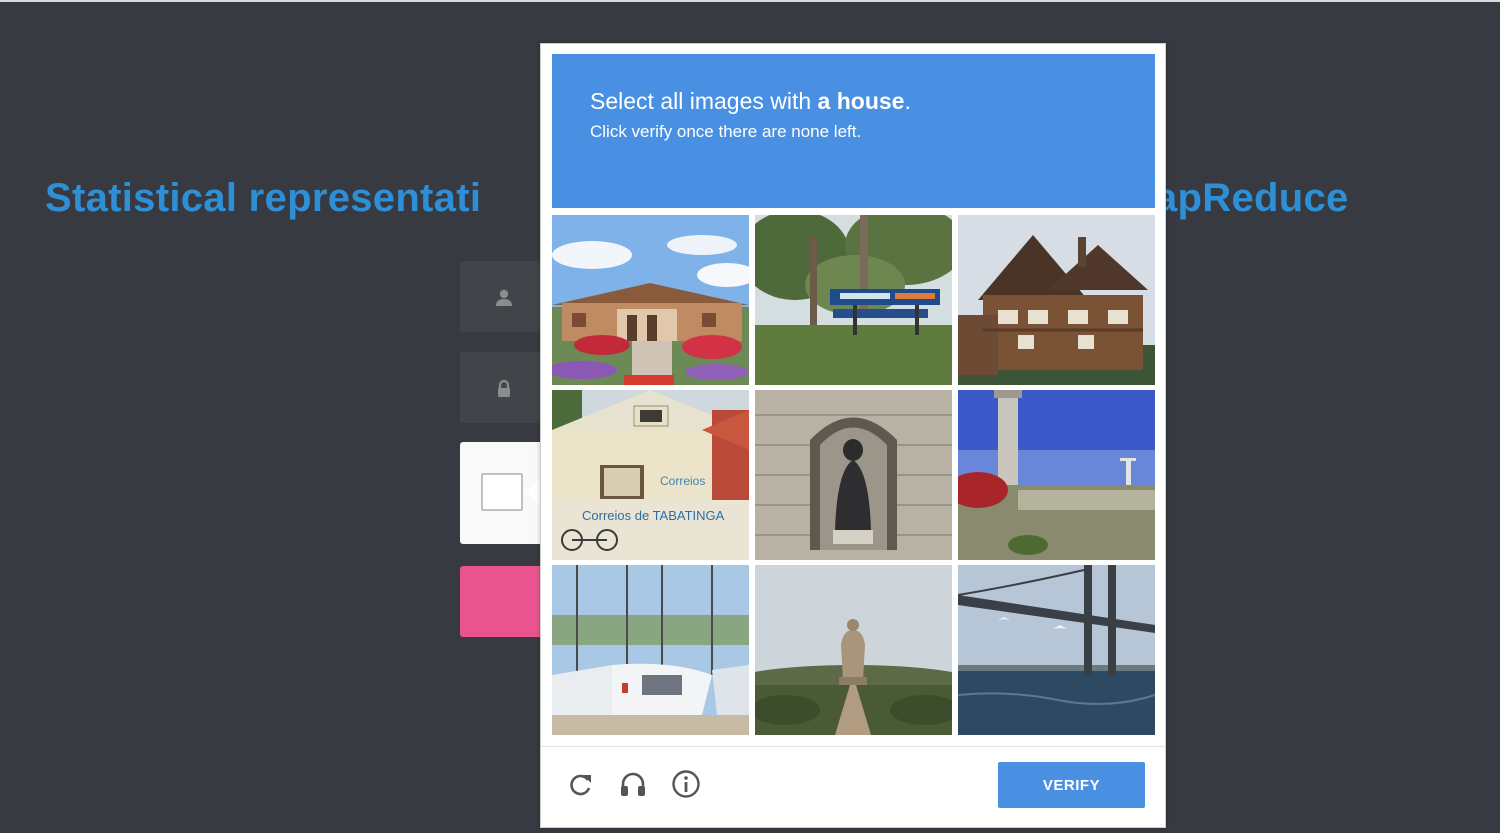 The width and height of the screenshot is (1500, 833). I want to click on challenge-instruction: Click verify once there are none left., so click(726, 131).